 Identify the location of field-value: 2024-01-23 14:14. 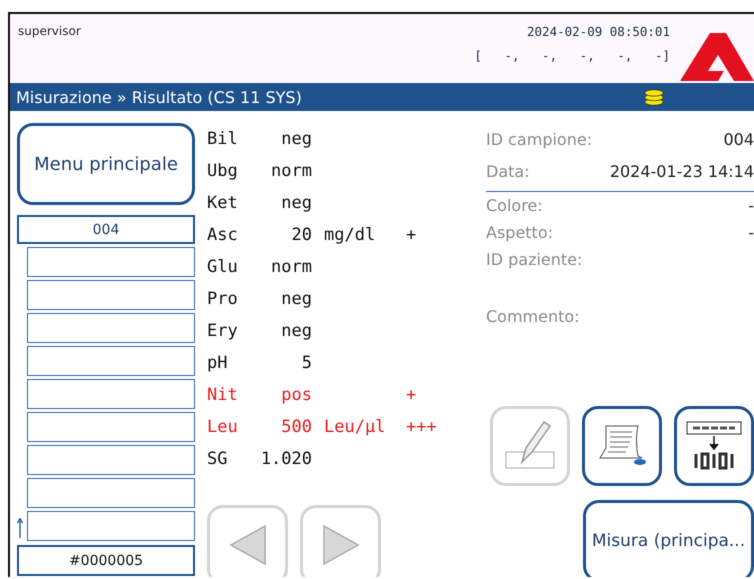
(682, 171).